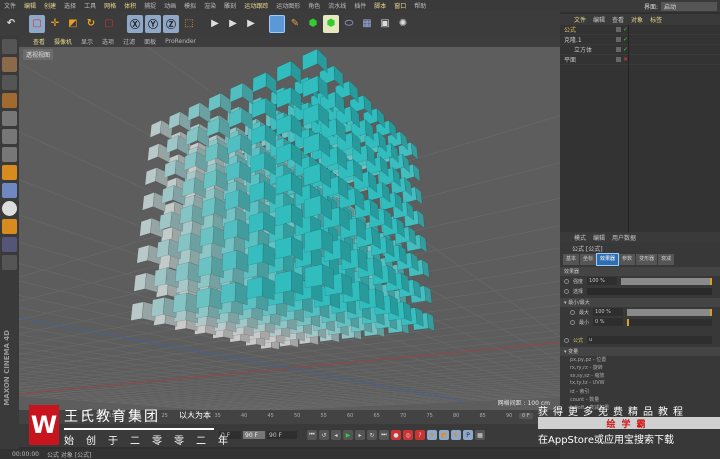 This screenshot has height=459, width=720. What do you see at coordinates (649, 291) in the screenshot?
I see `selection-field` at bounding box center [649, 291].